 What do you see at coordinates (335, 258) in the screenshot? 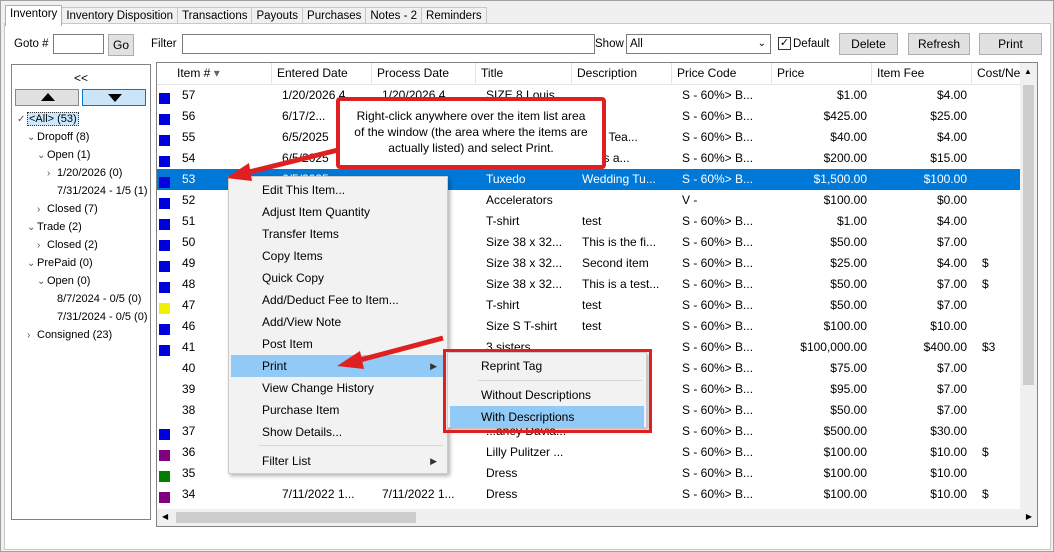
I see `annotation-arrows` at bounding box center [335, 258].